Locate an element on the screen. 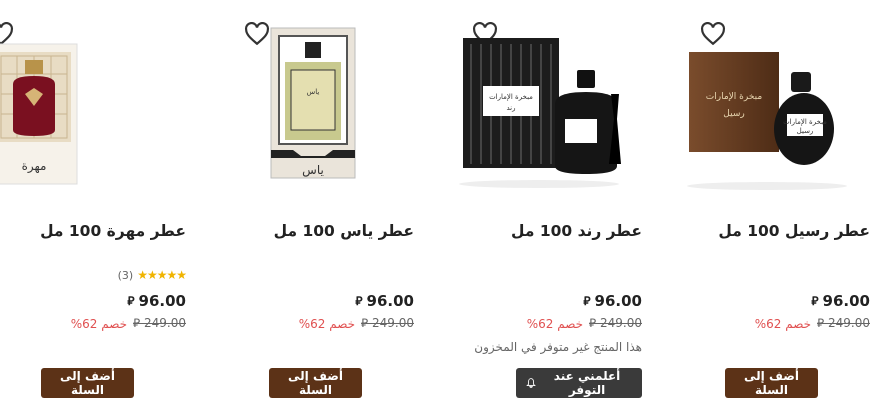 The image size is (881, 408). product-image: مبخرة الإمارات رسيل مبخرة الإمارات رسيل is located at coordinates (766, 109).